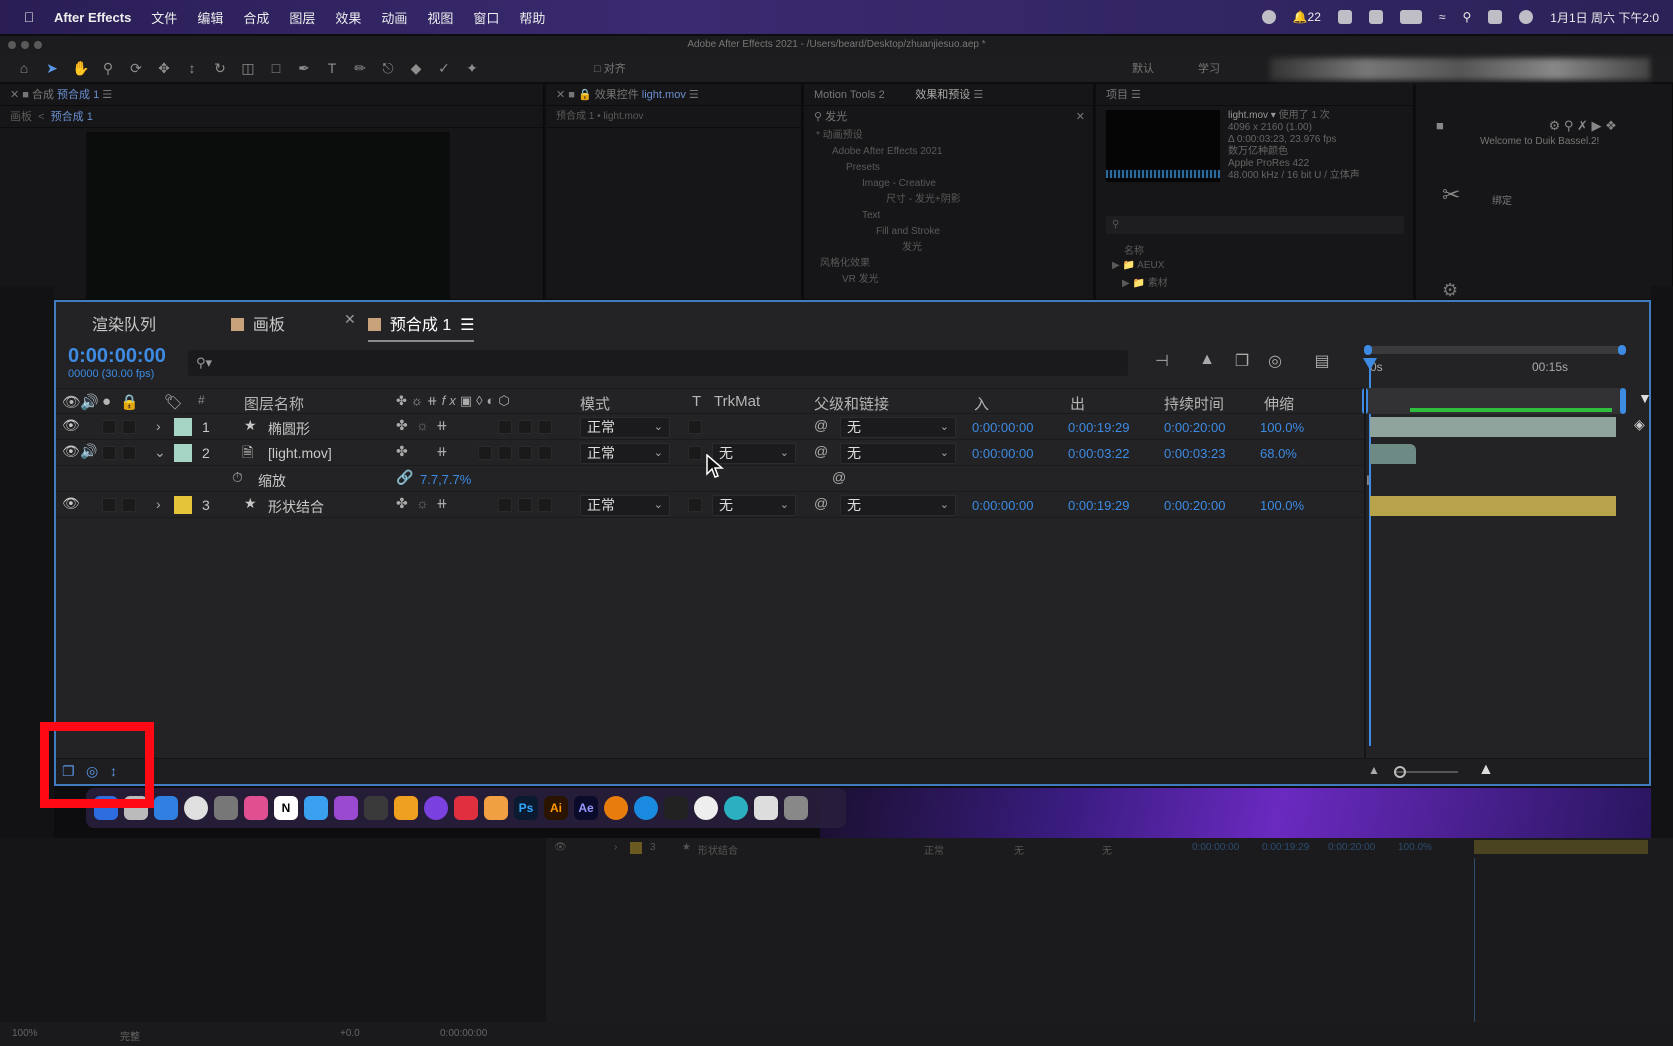  I want to click on work-area-end-handle, so click(1622, 350).